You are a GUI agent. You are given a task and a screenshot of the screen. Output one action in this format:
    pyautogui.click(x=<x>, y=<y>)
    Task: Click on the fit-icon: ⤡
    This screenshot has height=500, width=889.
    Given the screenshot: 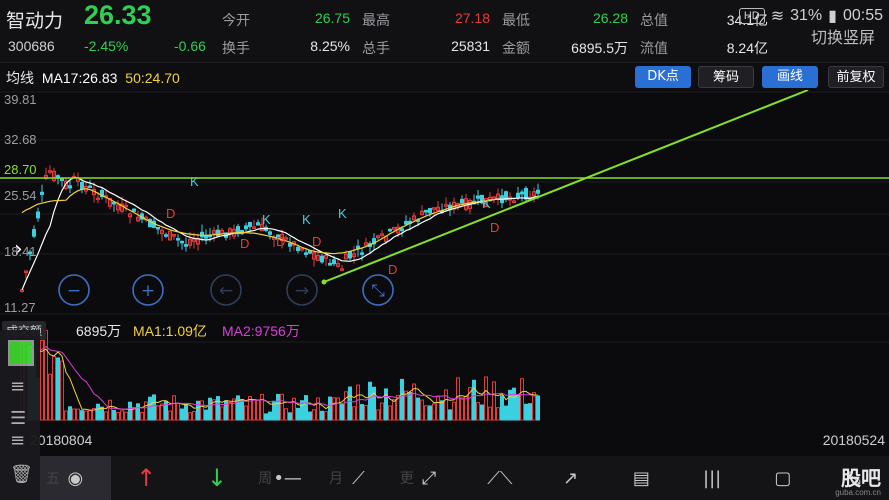 What is the action you would take?
    pyautogui.click(x=378, y=291)
    